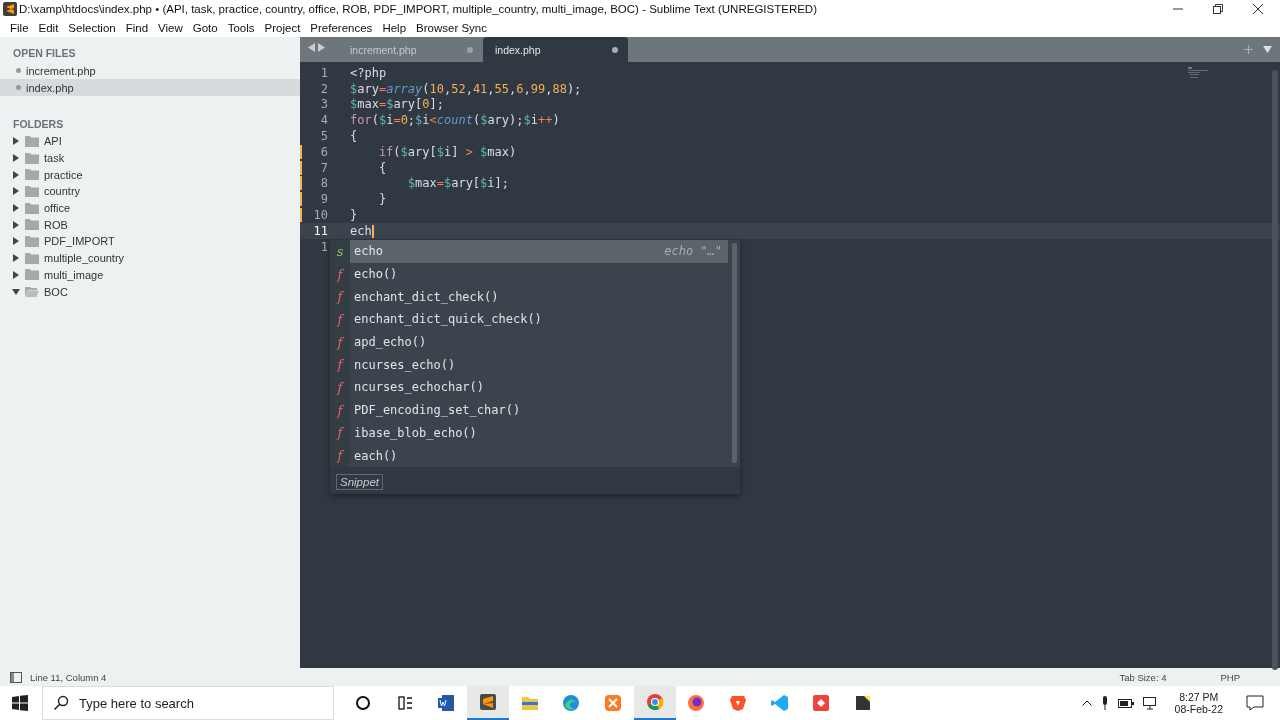 Image resolution: width=1280 pixels, height=720 pixels. Describe the element at coordinates (53, 141) in the screenshot. I see `folder-name: API` at that location.